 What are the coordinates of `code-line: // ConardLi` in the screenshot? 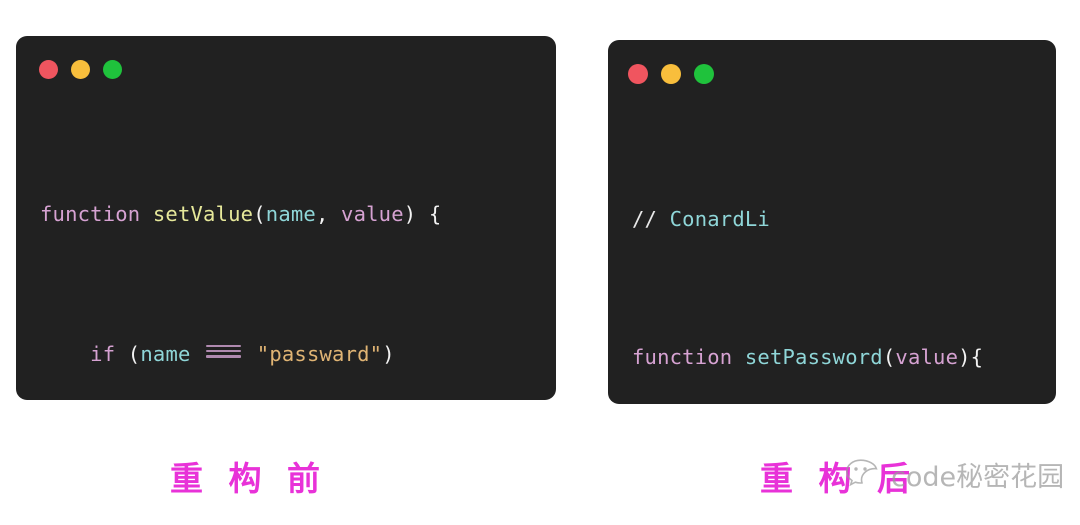 It's located at (844, 219).